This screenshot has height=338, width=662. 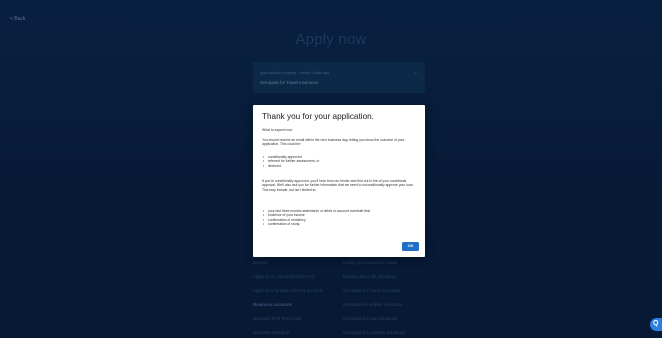 What do you see at coordinates (277, 130) in the screenshot?
I see `what-next-label: What to expect now:` at bounding box center [277, 130].